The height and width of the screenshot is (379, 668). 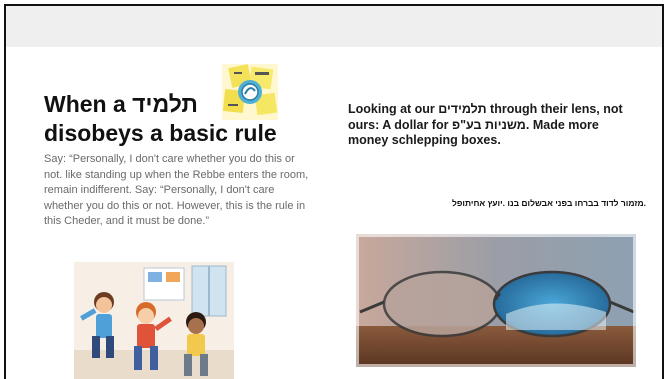 What do you see at coordinates (121, 104) in the screenshot?
I see `left-heading-line1: When a תלמיד` at bounding box center [121, 104].